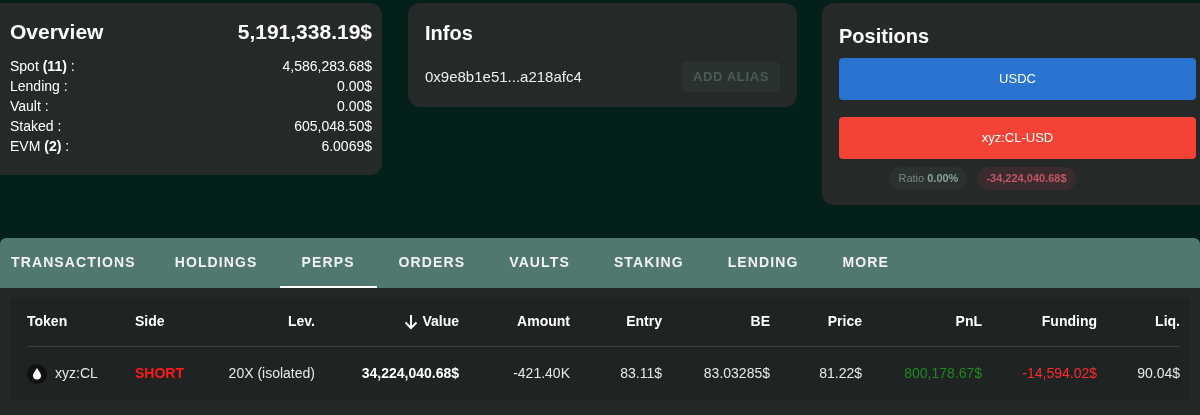 This screenshot has width=1200, height=415. What do you see at coordinates (57, 32) in the screenshot?
I see `overview-title: Overview` at bounding box center [57, 32].